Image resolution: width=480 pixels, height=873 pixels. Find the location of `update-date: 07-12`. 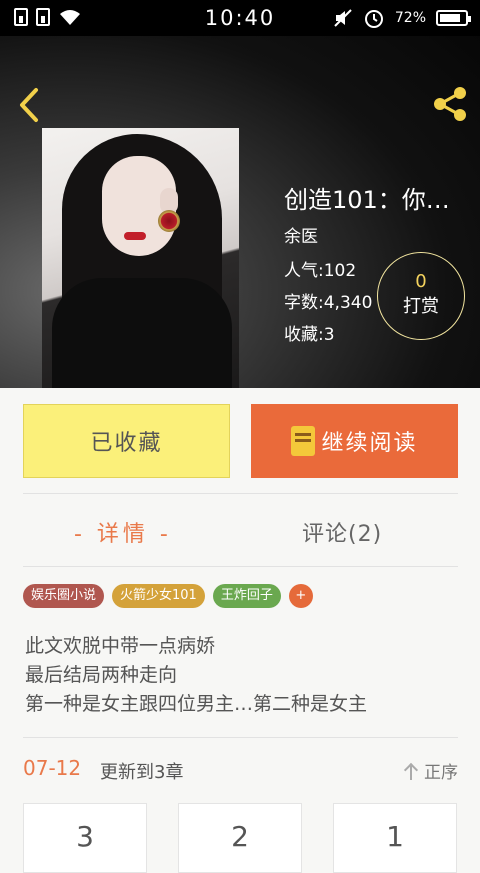

update-date: 07-12 is located at coordinates (52, 768).